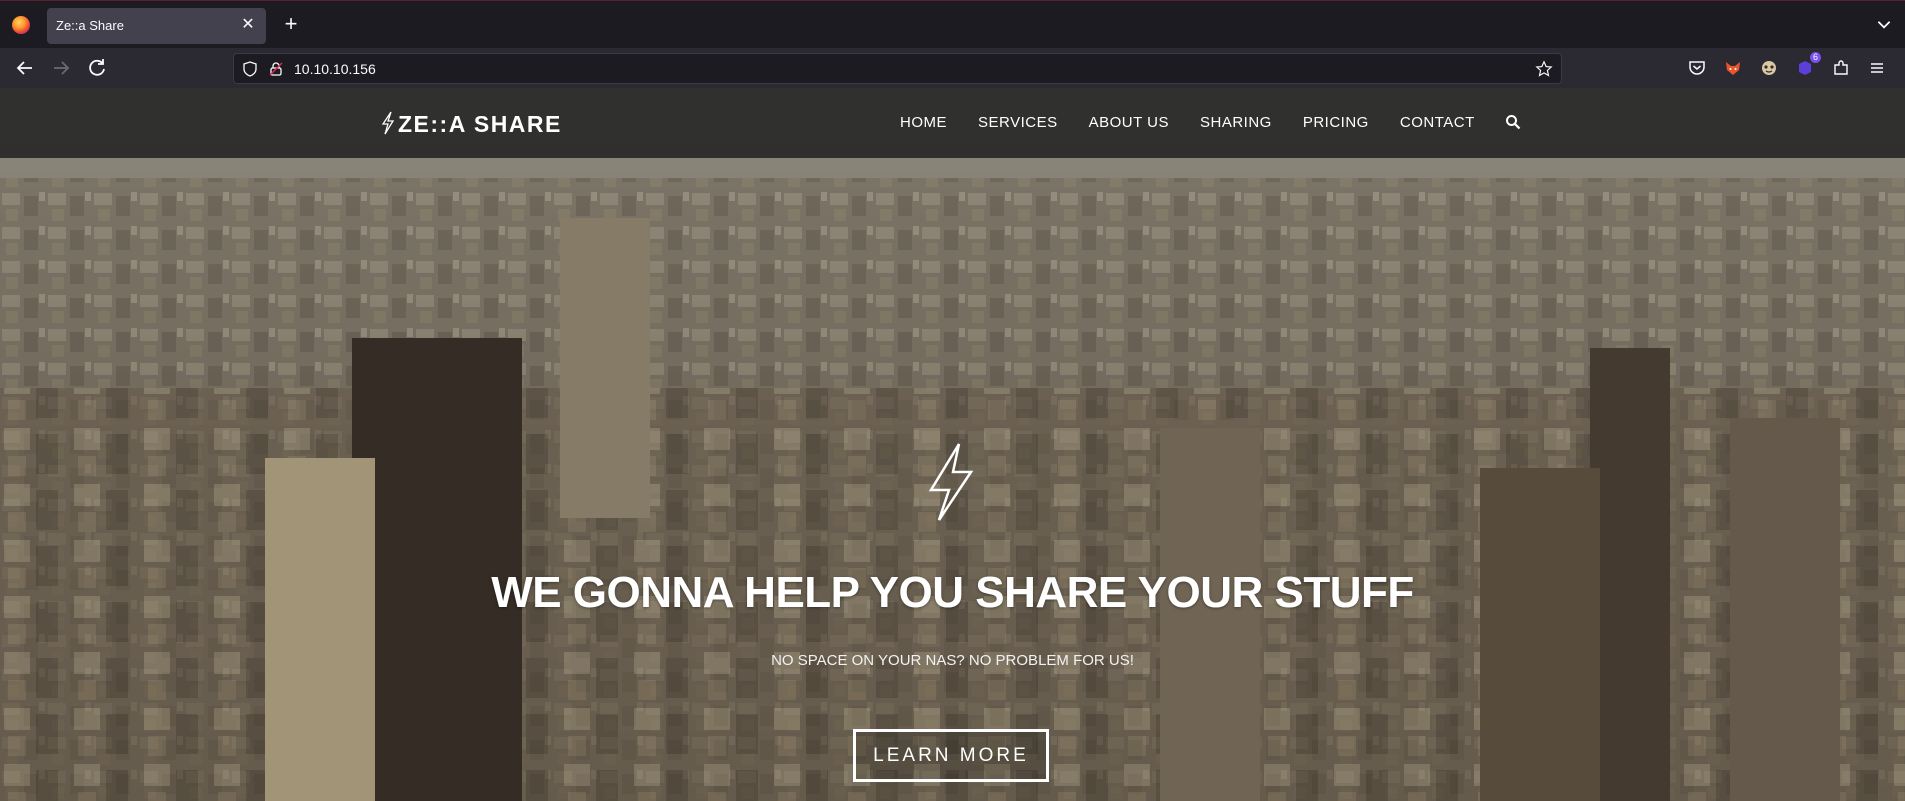 This screenshot has height=801, width=1905. I want to click on new-tab-icon: +, so click(291, 24).